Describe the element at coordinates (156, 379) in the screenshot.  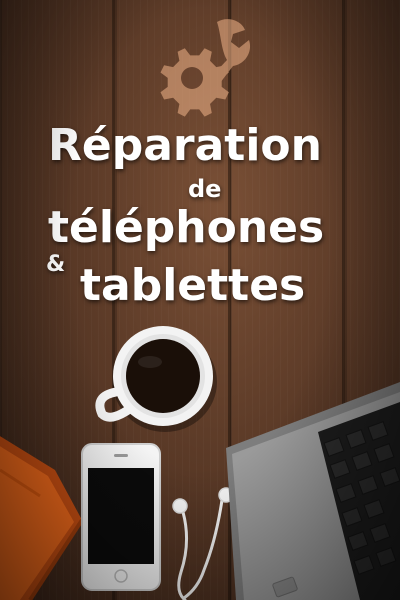
I see `coffee-cup` at that location.